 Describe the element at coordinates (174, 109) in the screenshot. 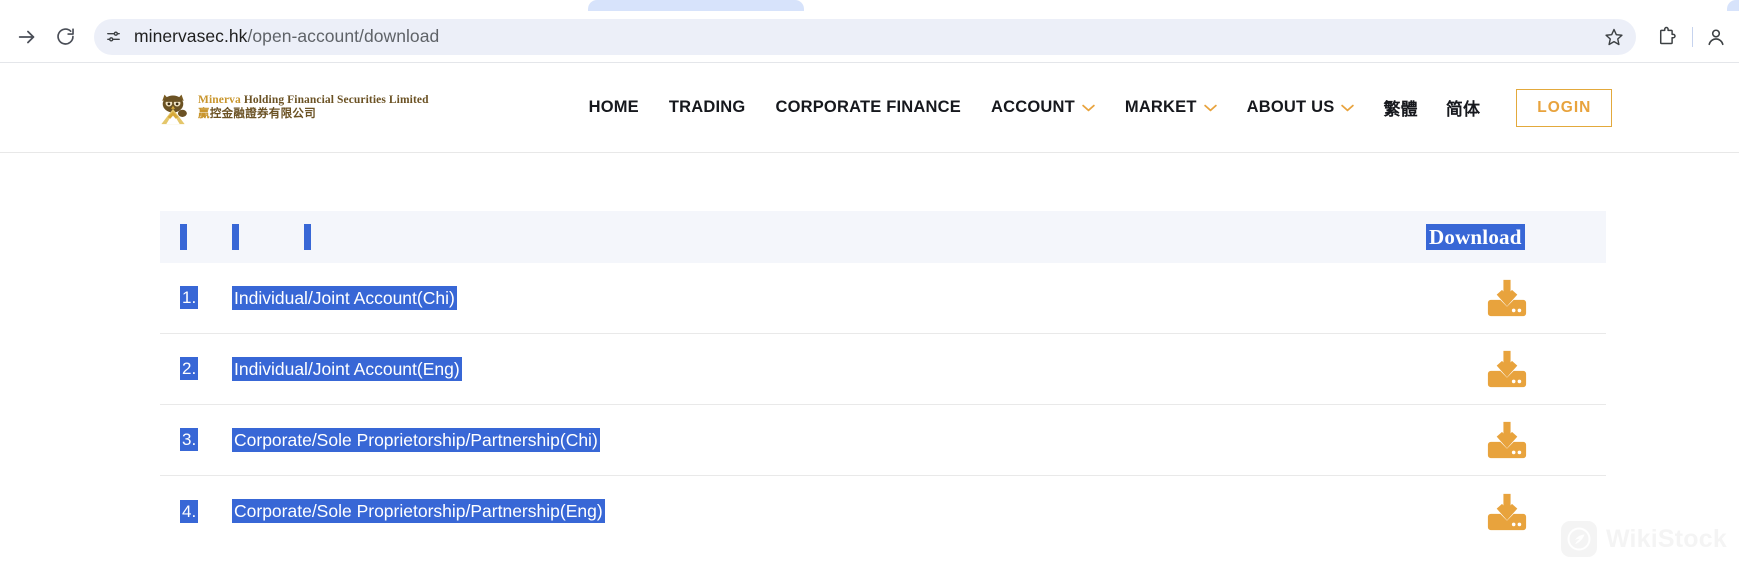

I see `owl-logo-icon` at that location.